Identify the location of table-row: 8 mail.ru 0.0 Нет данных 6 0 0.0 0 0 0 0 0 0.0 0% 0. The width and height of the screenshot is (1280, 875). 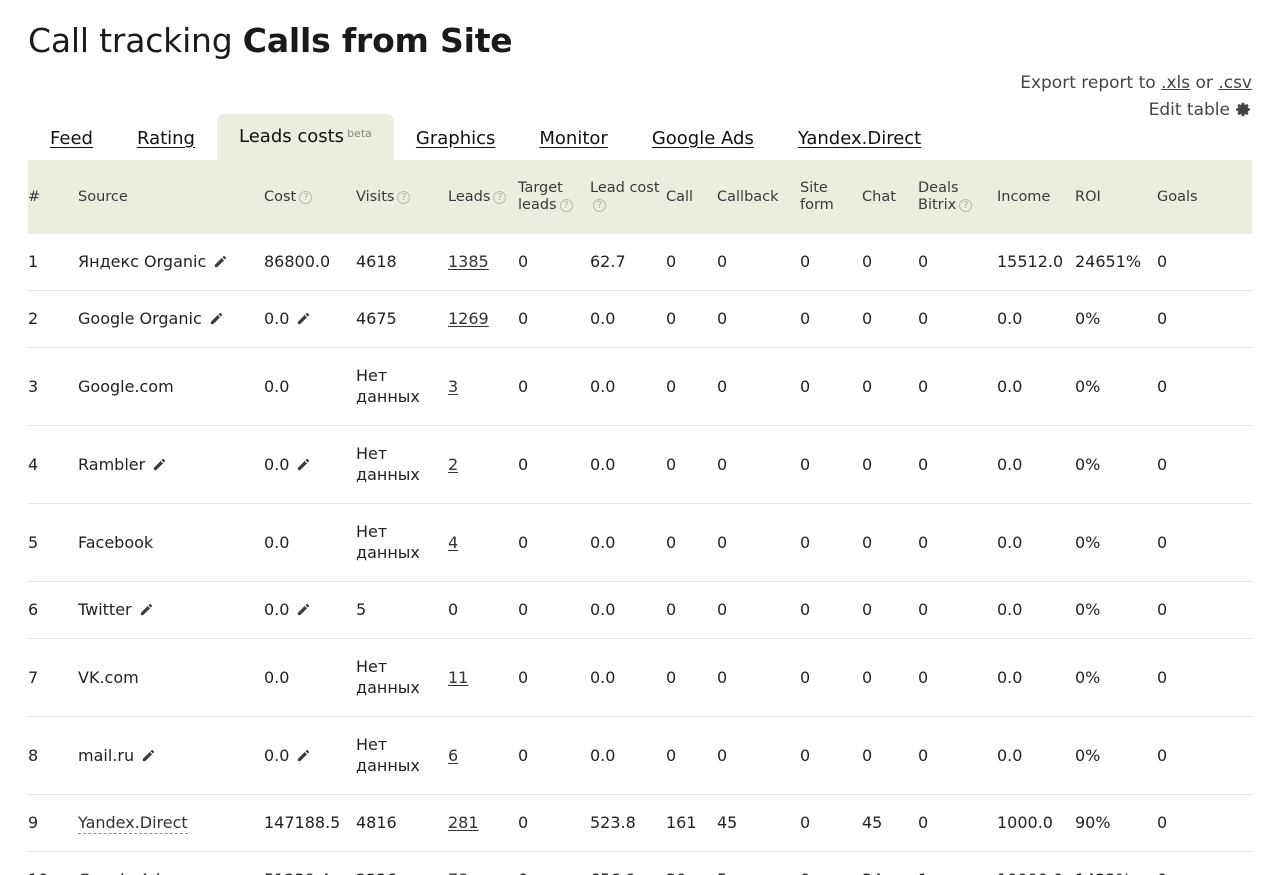
(640, 755).